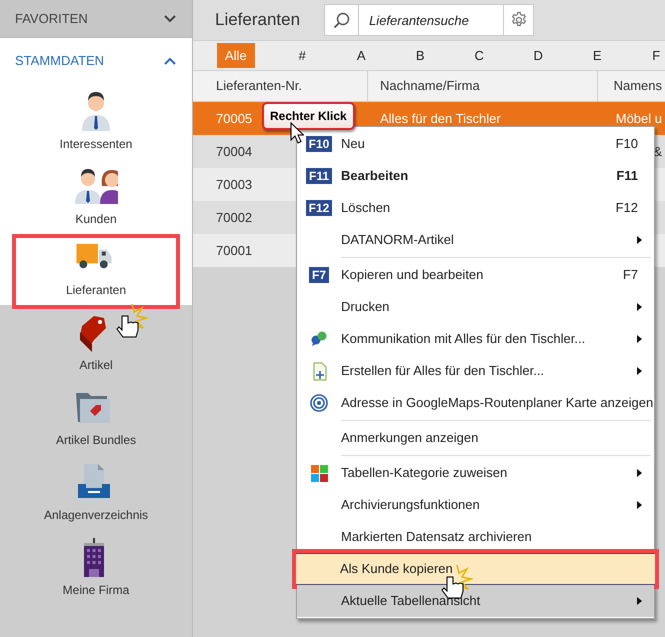 This screenshot has width=665, height=637. I want to click on search-icon, so click(341, 20).